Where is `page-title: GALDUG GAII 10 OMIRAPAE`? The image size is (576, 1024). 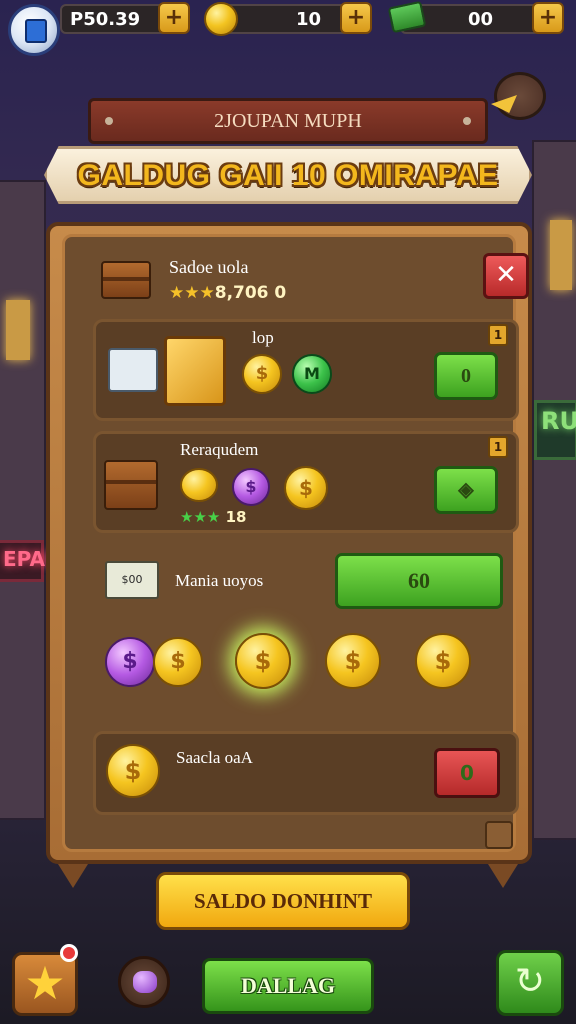
page-title: GALDUG GAII 10 OMIRAPAE is located at coordinates (288, 175).